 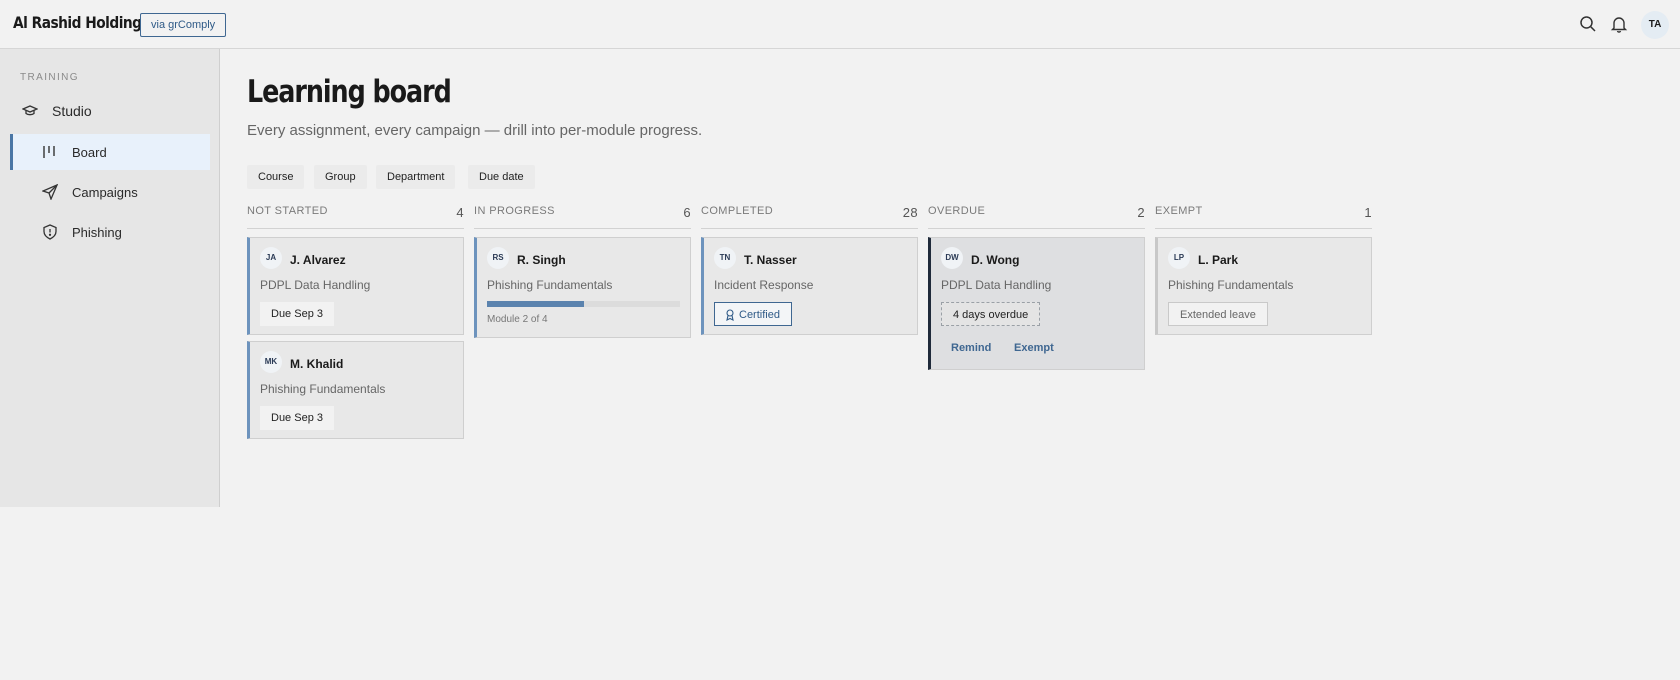 I want to click on module-progress: Module 2 of 4, so click(x=517, y=319).